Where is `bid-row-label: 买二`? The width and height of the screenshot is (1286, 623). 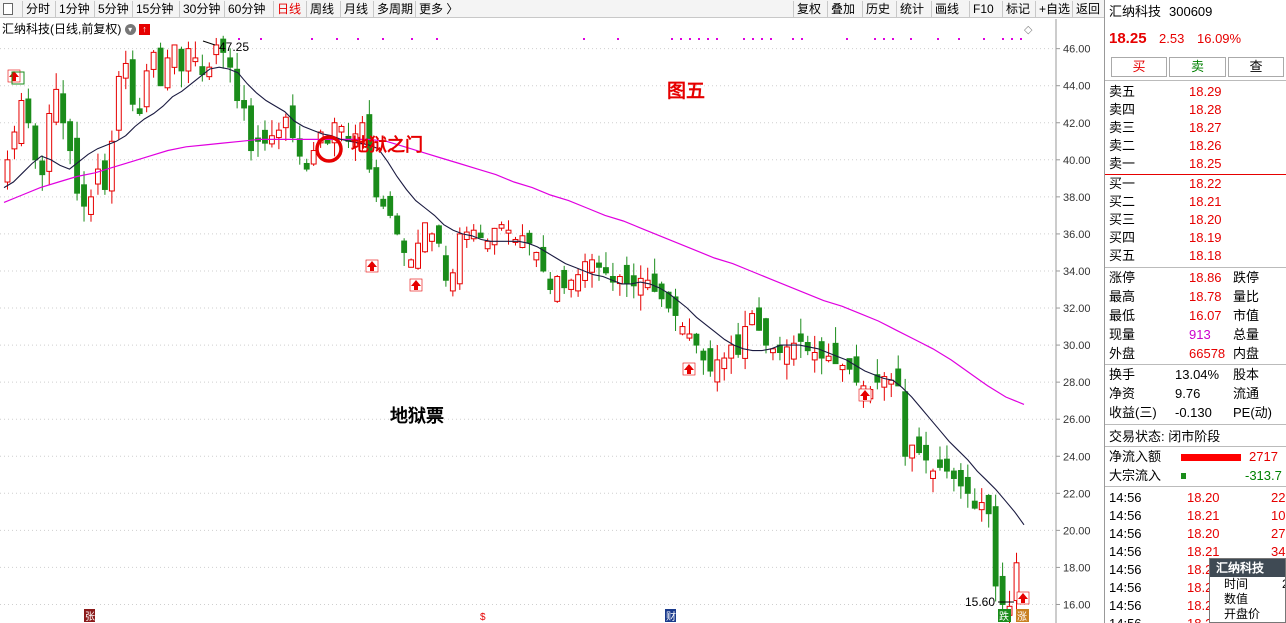 bid-row-label: 买二 is located at coordinates (1122, 201).